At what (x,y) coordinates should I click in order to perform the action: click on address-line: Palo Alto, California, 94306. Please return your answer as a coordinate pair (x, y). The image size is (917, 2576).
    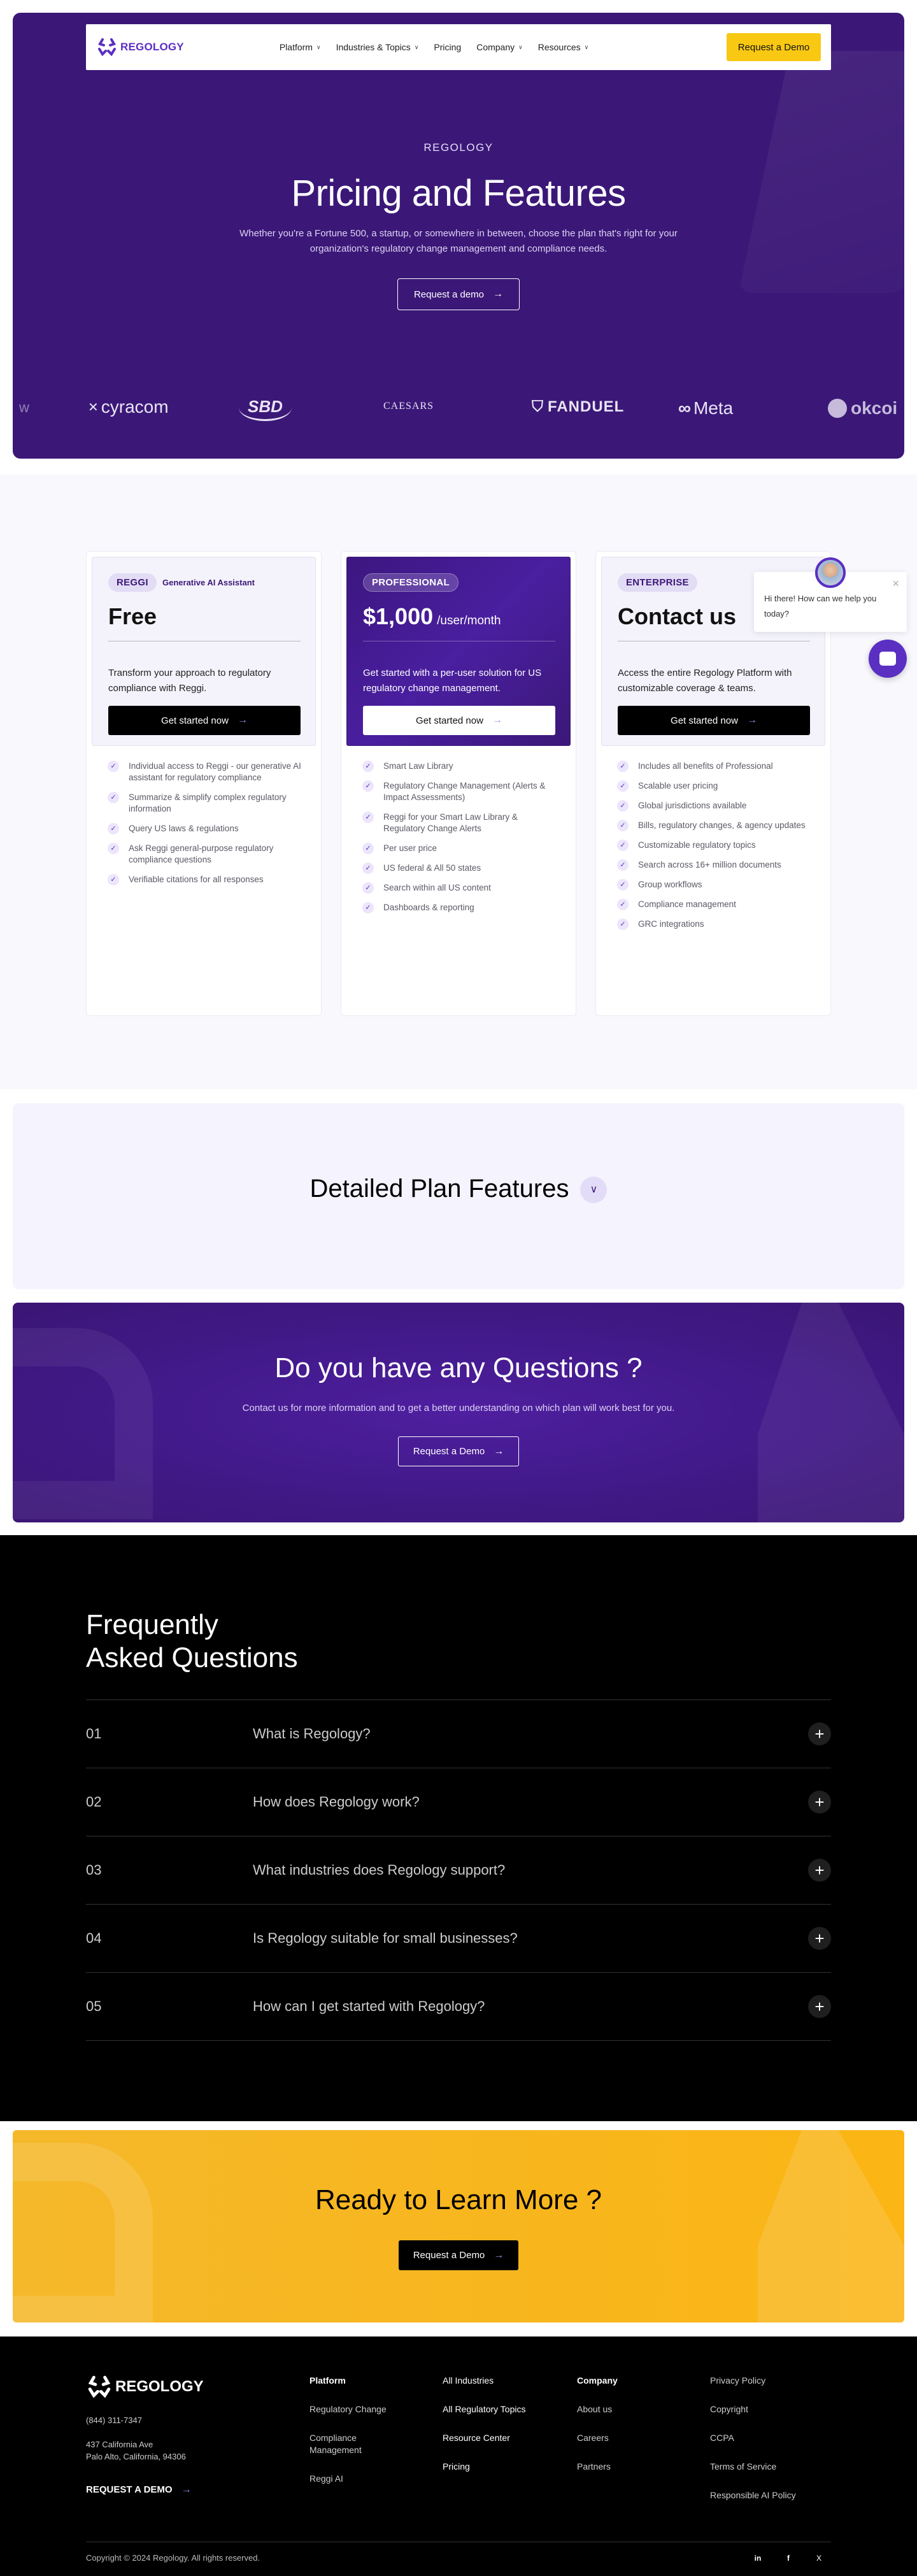
    Looking at the image, I should click on (136, 2456).